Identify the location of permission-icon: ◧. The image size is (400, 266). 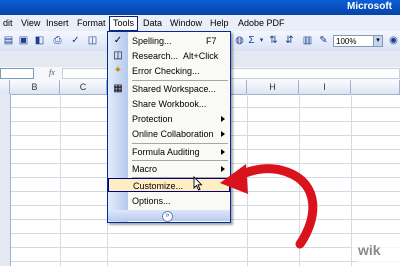
(39, 40).